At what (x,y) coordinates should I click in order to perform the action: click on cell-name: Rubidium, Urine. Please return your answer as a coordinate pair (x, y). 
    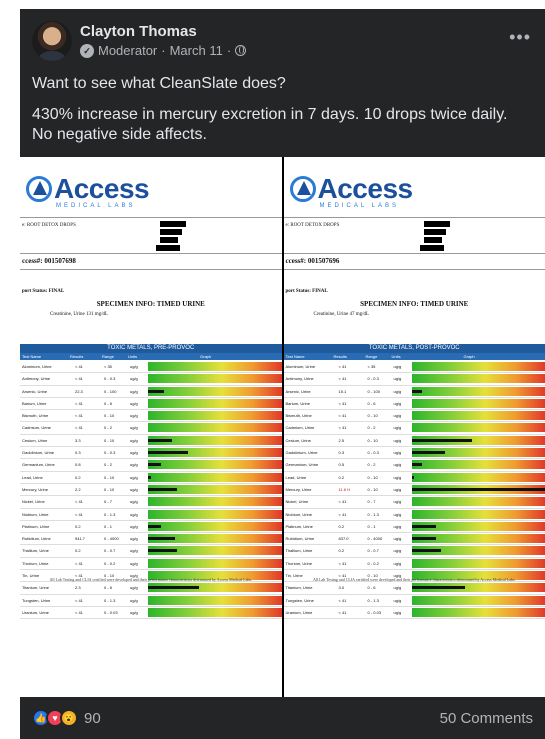
    Looking at the image, I should click on (36, 539).